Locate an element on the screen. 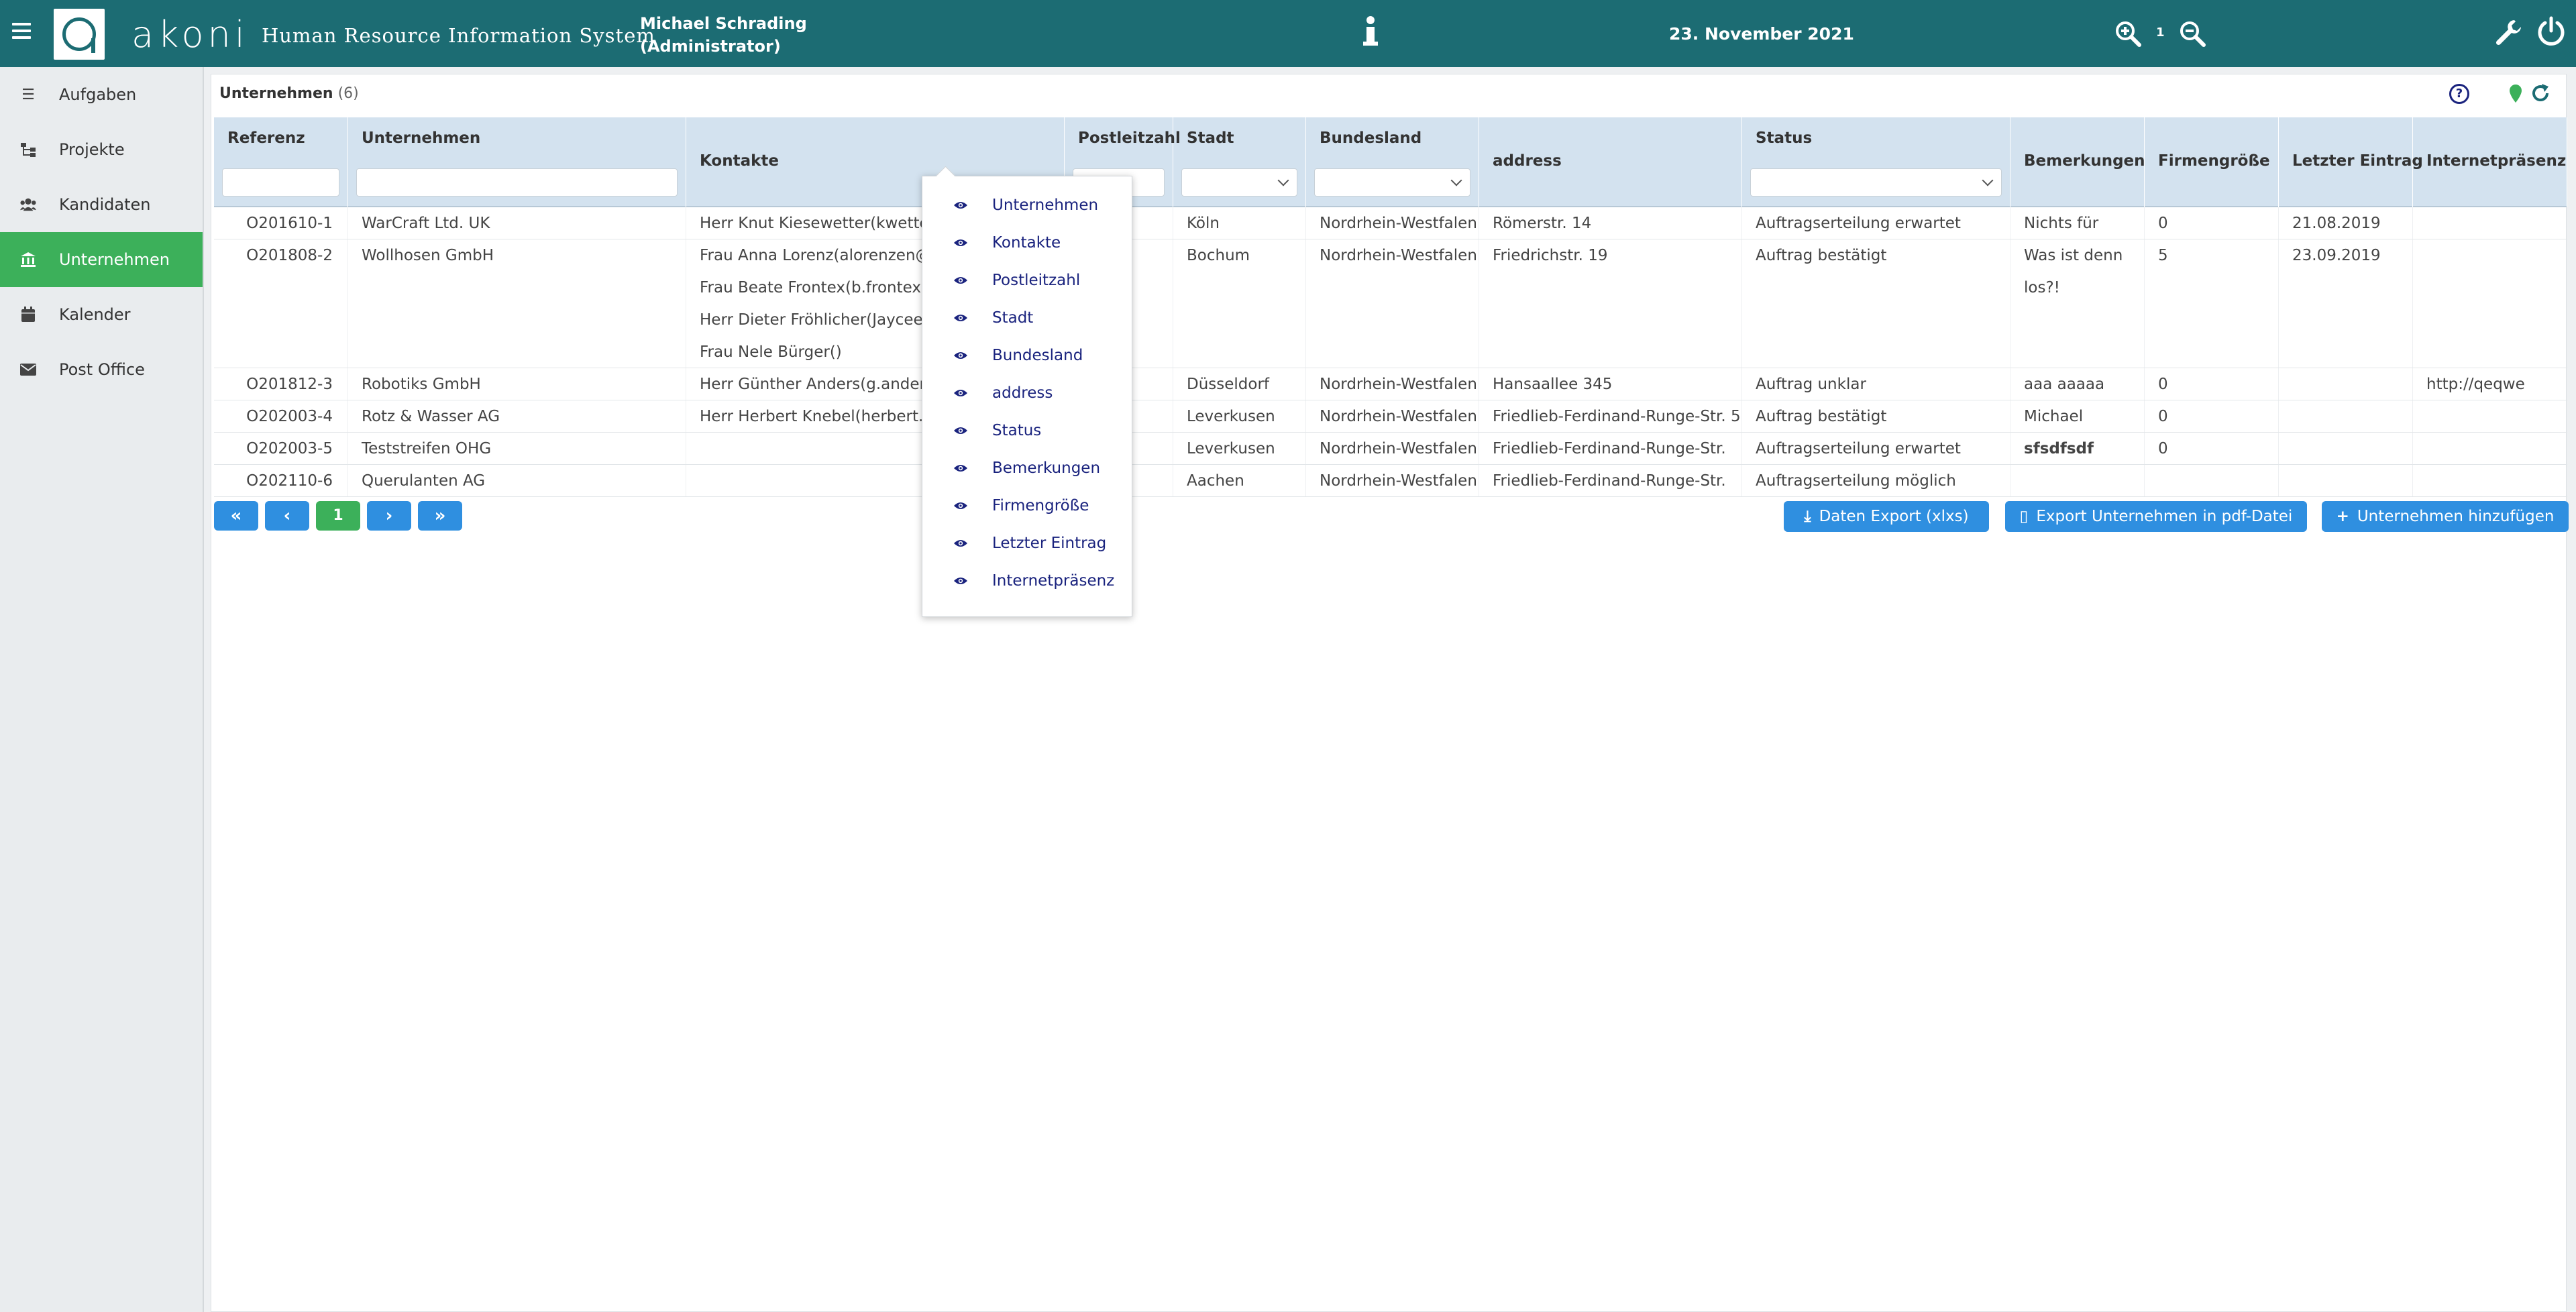  column-label: Firmengröße is located at coordinates (2214, 161).